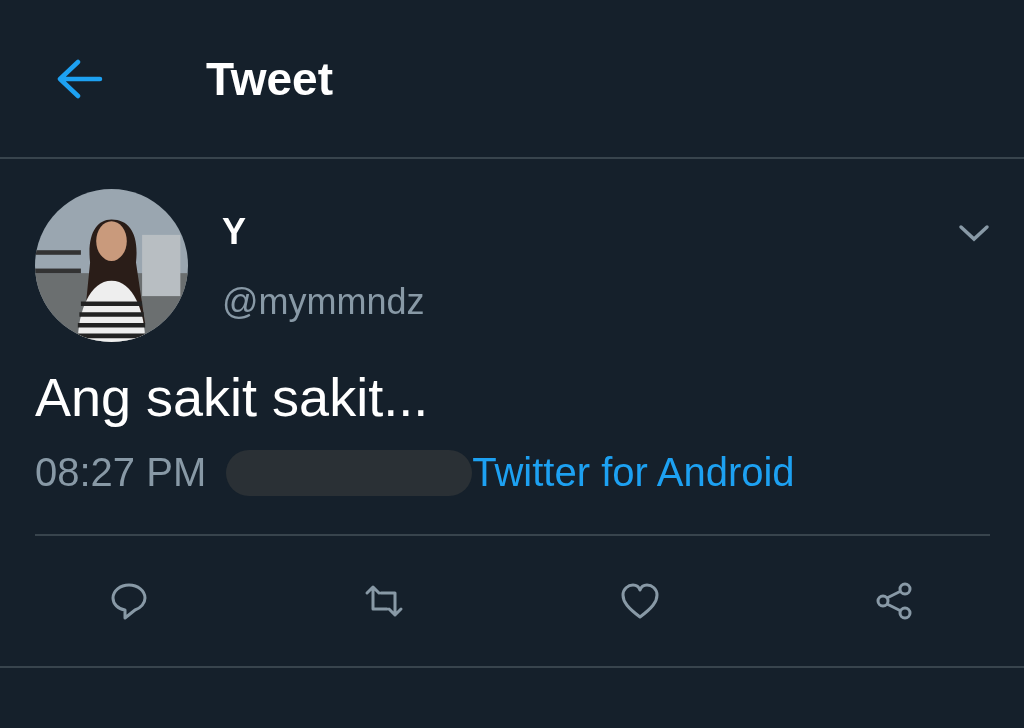  Describe the element at coordinates (974, 233) in the screenshot. I see `chevron-down-icon` at that location.